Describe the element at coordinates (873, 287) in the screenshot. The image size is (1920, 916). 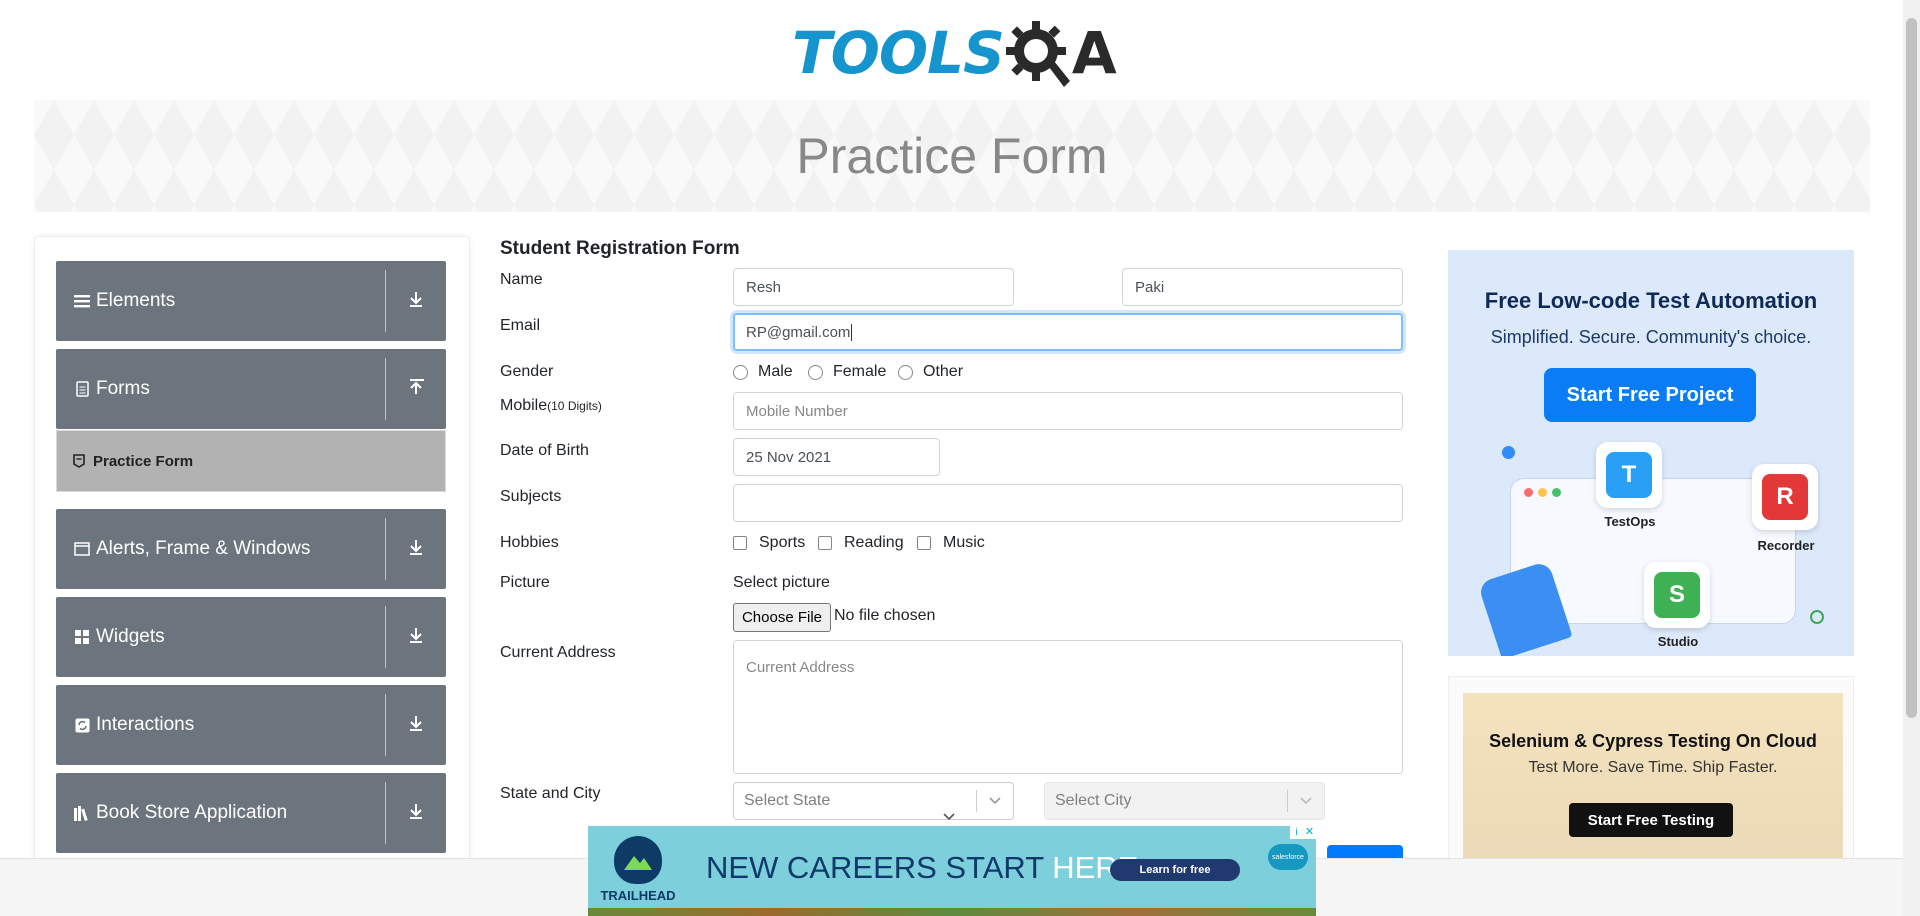
I see `first-name-input: Resh` at that location.